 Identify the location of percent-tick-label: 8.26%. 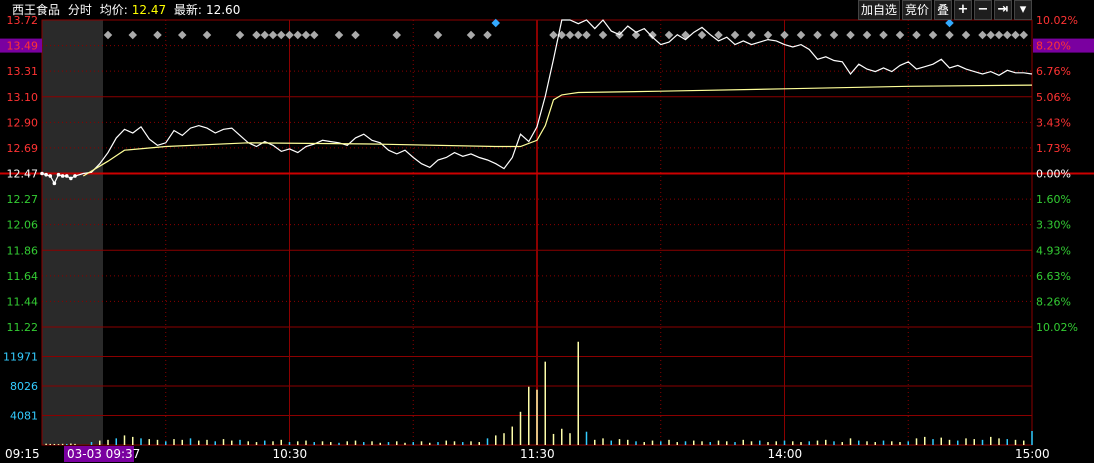
(1053, 301).